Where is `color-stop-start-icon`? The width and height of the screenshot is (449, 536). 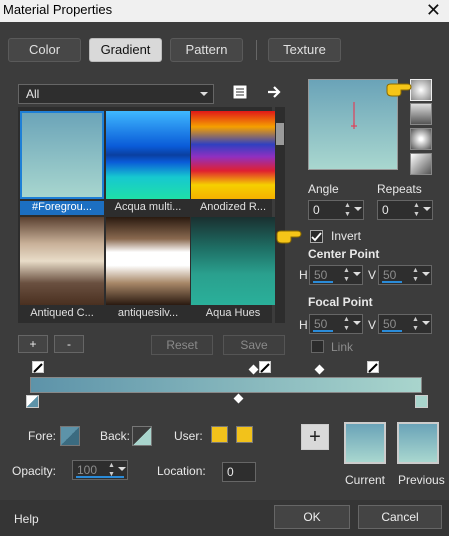 color-stop-start-icon is located at coordinates (32, 401).